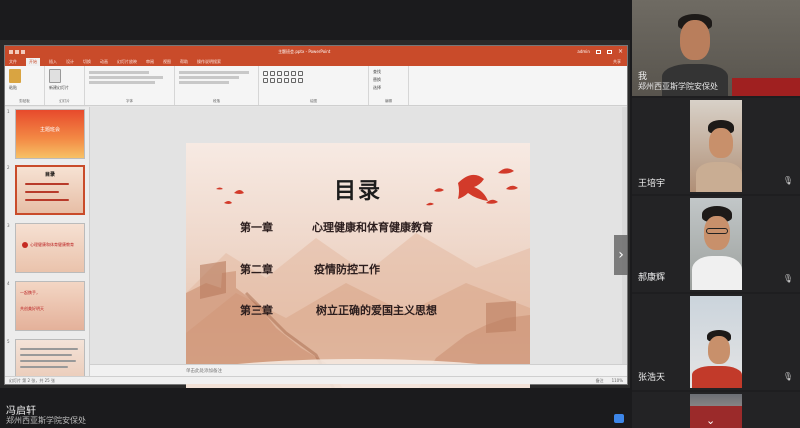 The image size is (800, 428). What do you see at coordinates (214, 72) in the screenshot?
I see `bullet-buttons` at bounding box center [214, 72].